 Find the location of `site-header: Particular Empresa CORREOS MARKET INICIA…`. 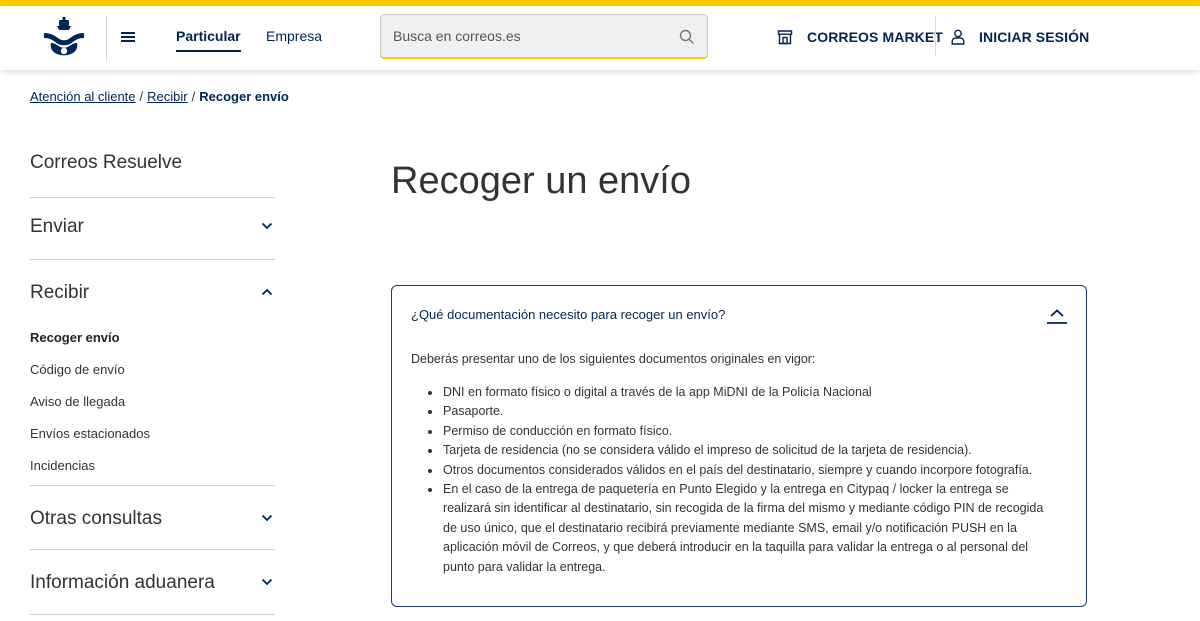

site-header: Particular Empresa CORREOS MARKET INICIA… is located at coordinates (600, 38).